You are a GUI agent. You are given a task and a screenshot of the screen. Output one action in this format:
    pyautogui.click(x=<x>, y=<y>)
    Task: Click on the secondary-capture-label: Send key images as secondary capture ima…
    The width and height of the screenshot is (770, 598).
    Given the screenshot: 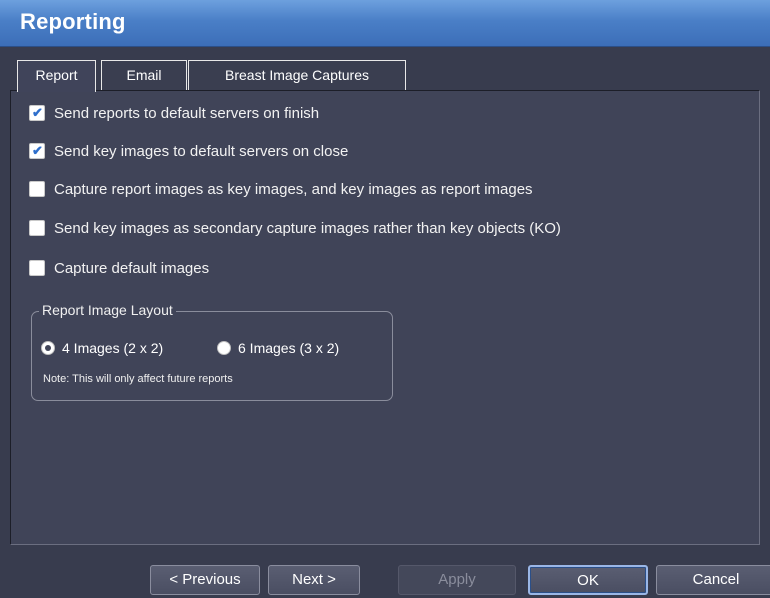 What is the action you would take?
    pyautogui.click(x=307, y=228)
    